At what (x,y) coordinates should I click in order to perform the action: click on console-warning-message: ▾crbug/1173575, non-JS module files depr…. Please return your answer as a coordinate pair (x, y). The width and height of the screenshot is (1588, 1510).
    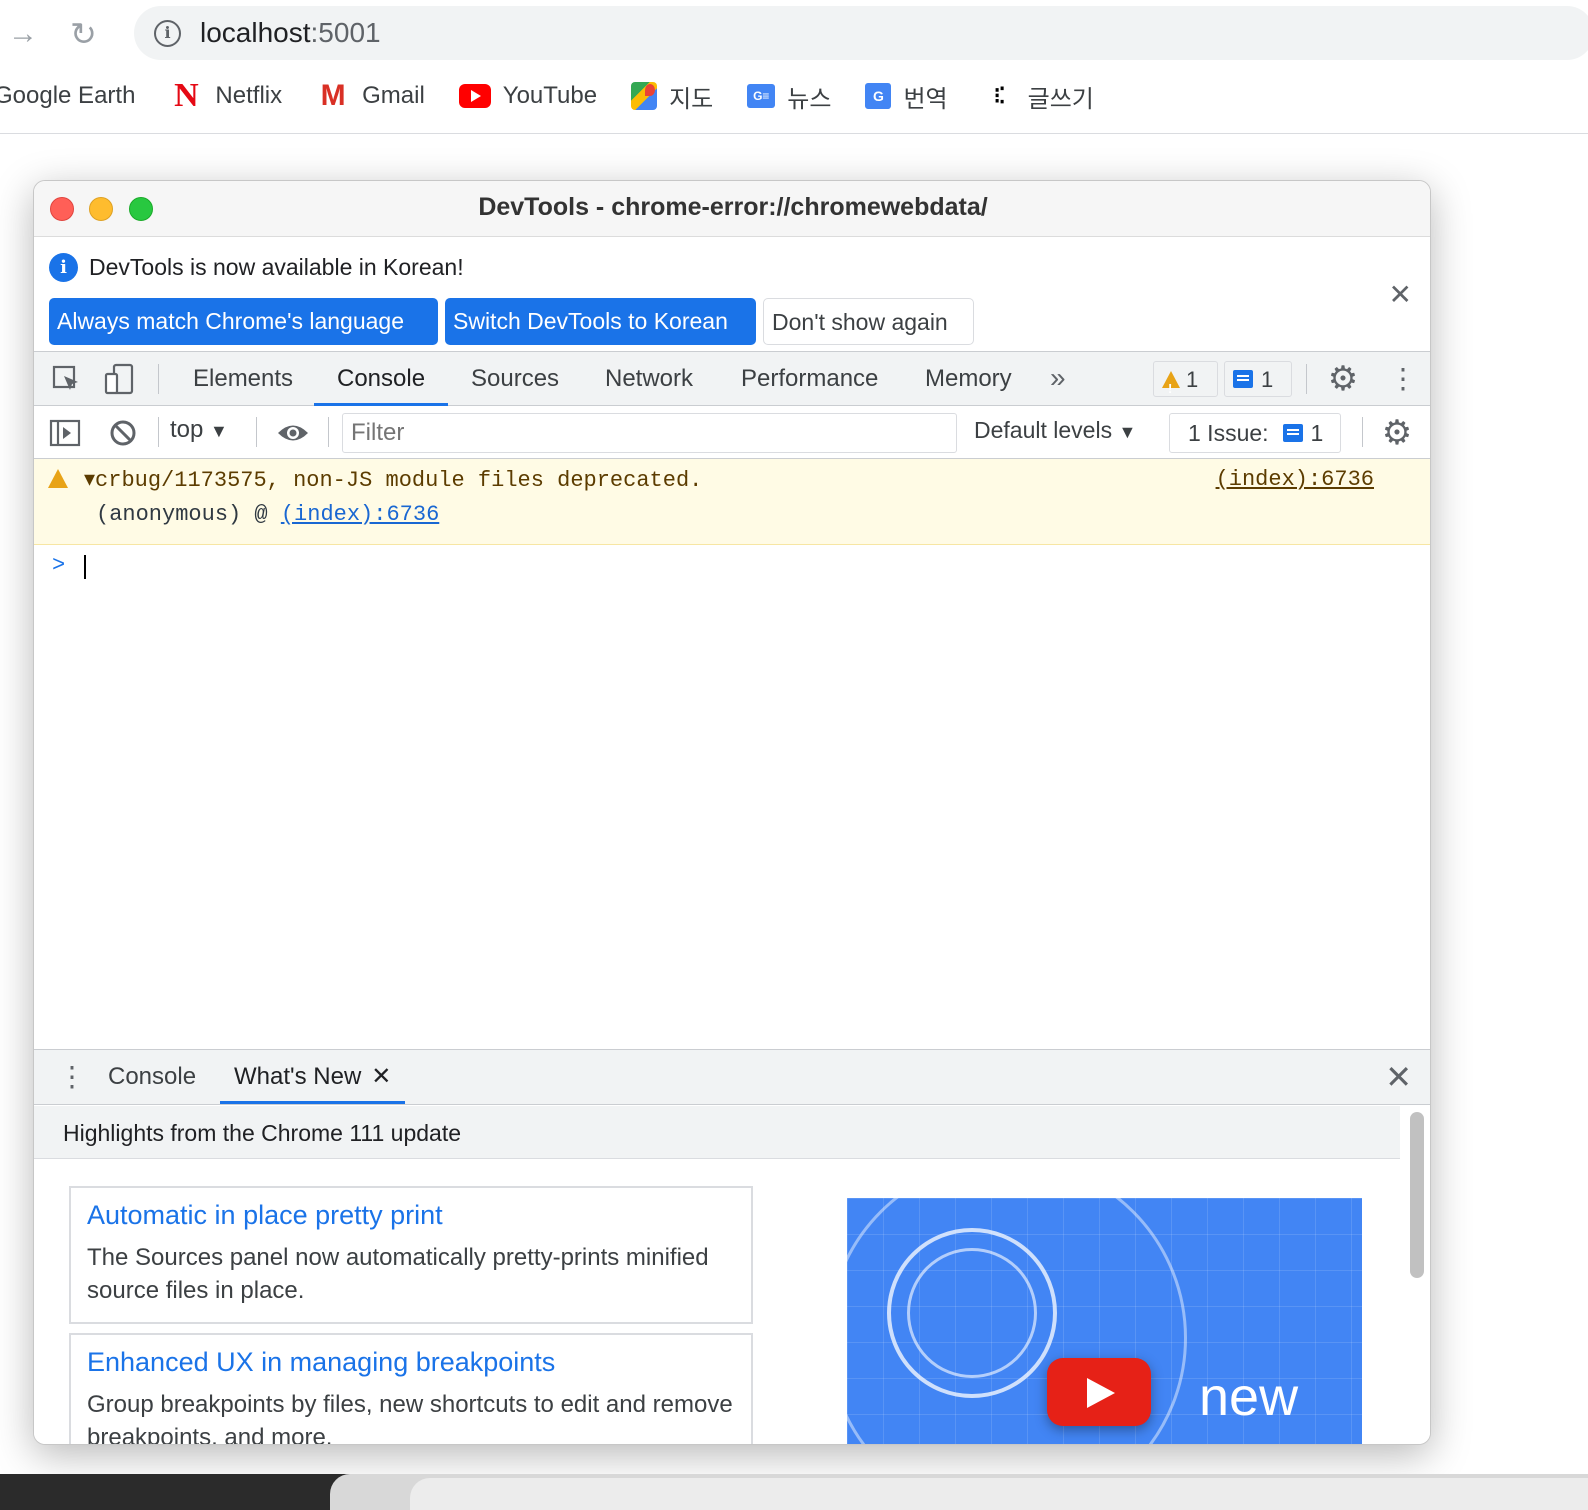
    Looking at the image, I should click on (732, 502).